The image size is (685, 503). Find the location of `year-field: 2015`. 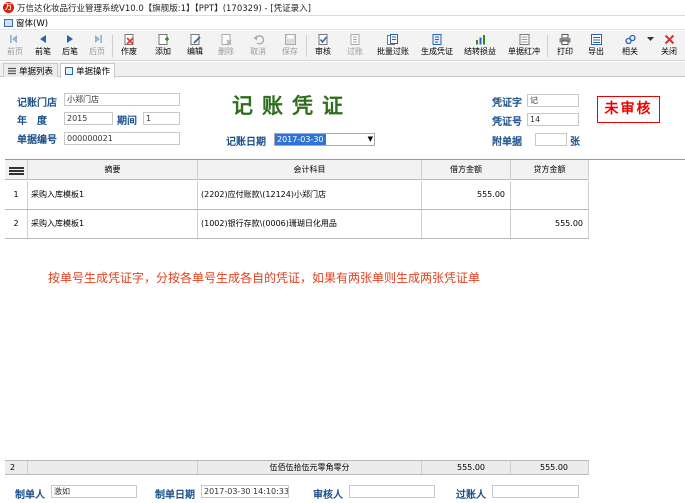

year-field: 2015 is located at coordinates (88, 118).